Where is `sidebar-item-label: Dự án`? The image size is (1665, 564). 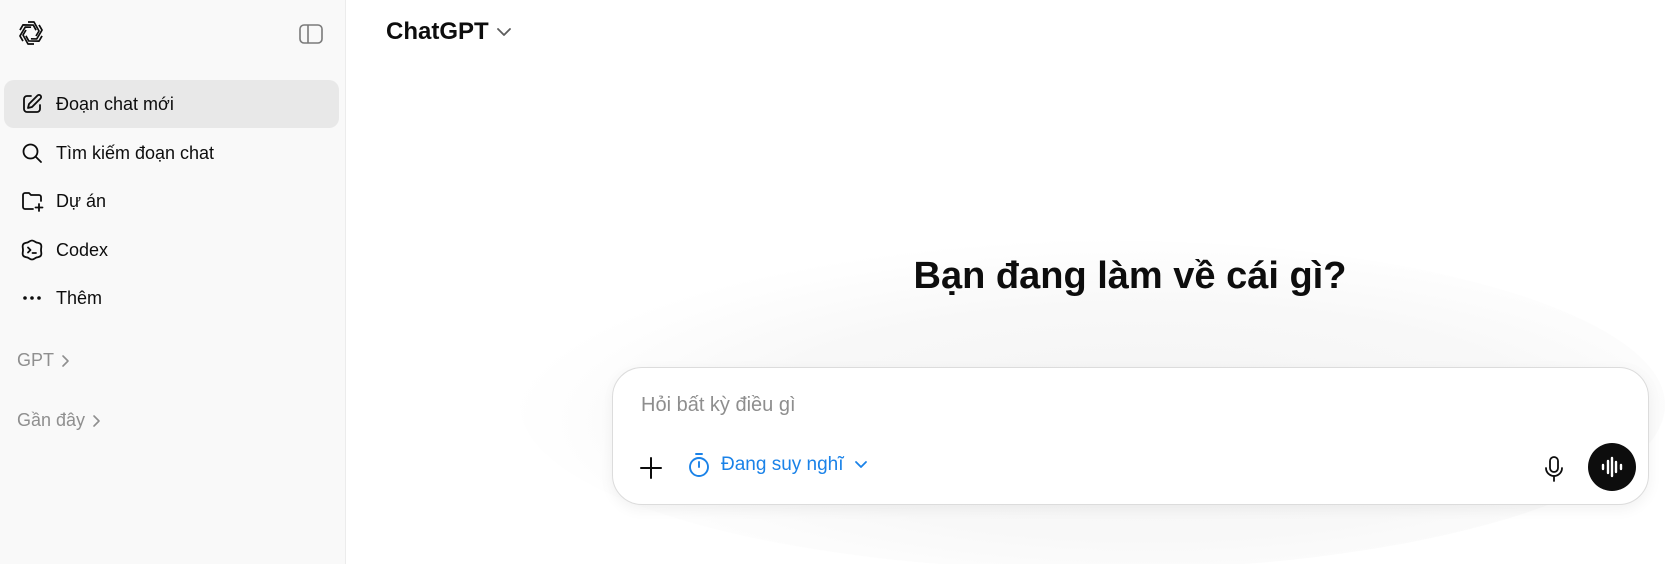
sidebar-item-label: Dự án is located at coordinates (81, 200).